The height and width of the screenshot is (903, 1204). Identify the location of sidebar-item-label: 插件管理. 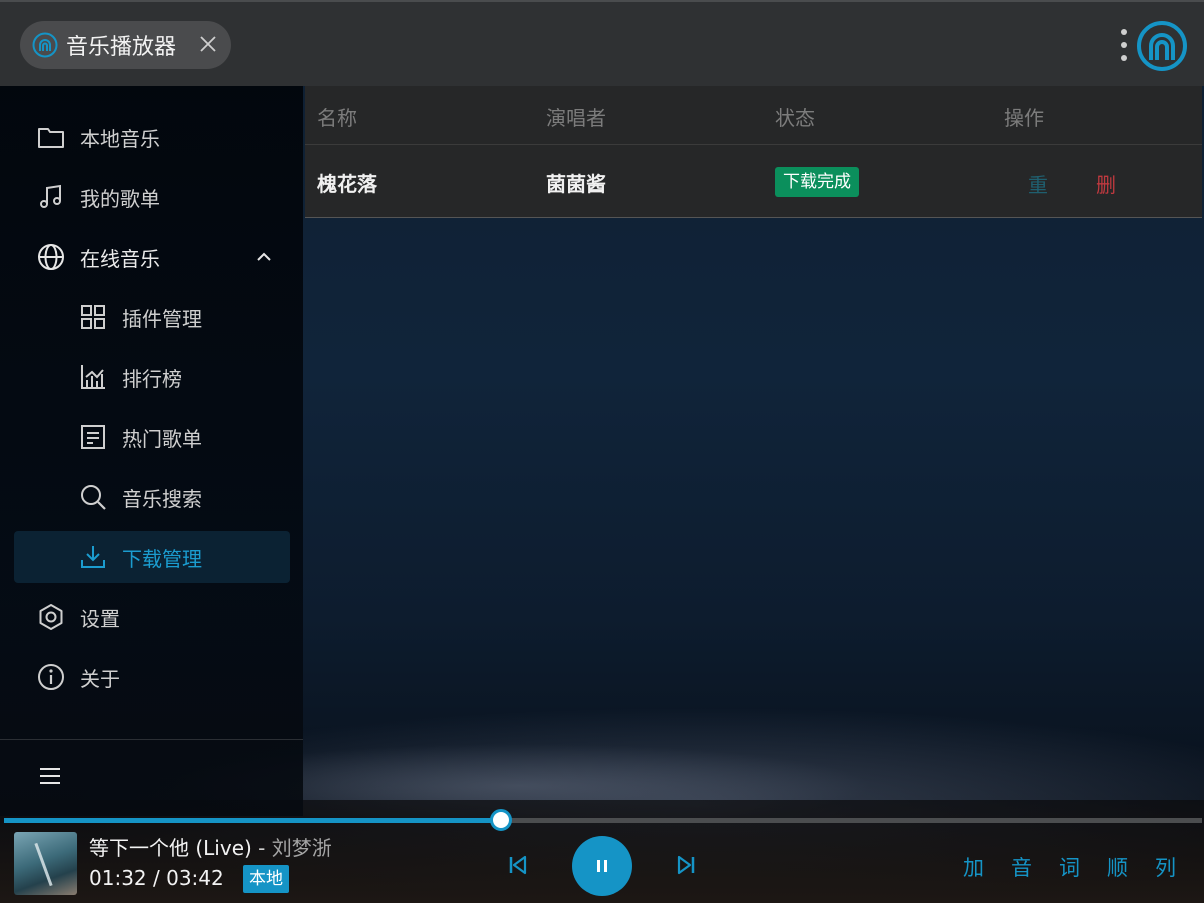
(162, 318).